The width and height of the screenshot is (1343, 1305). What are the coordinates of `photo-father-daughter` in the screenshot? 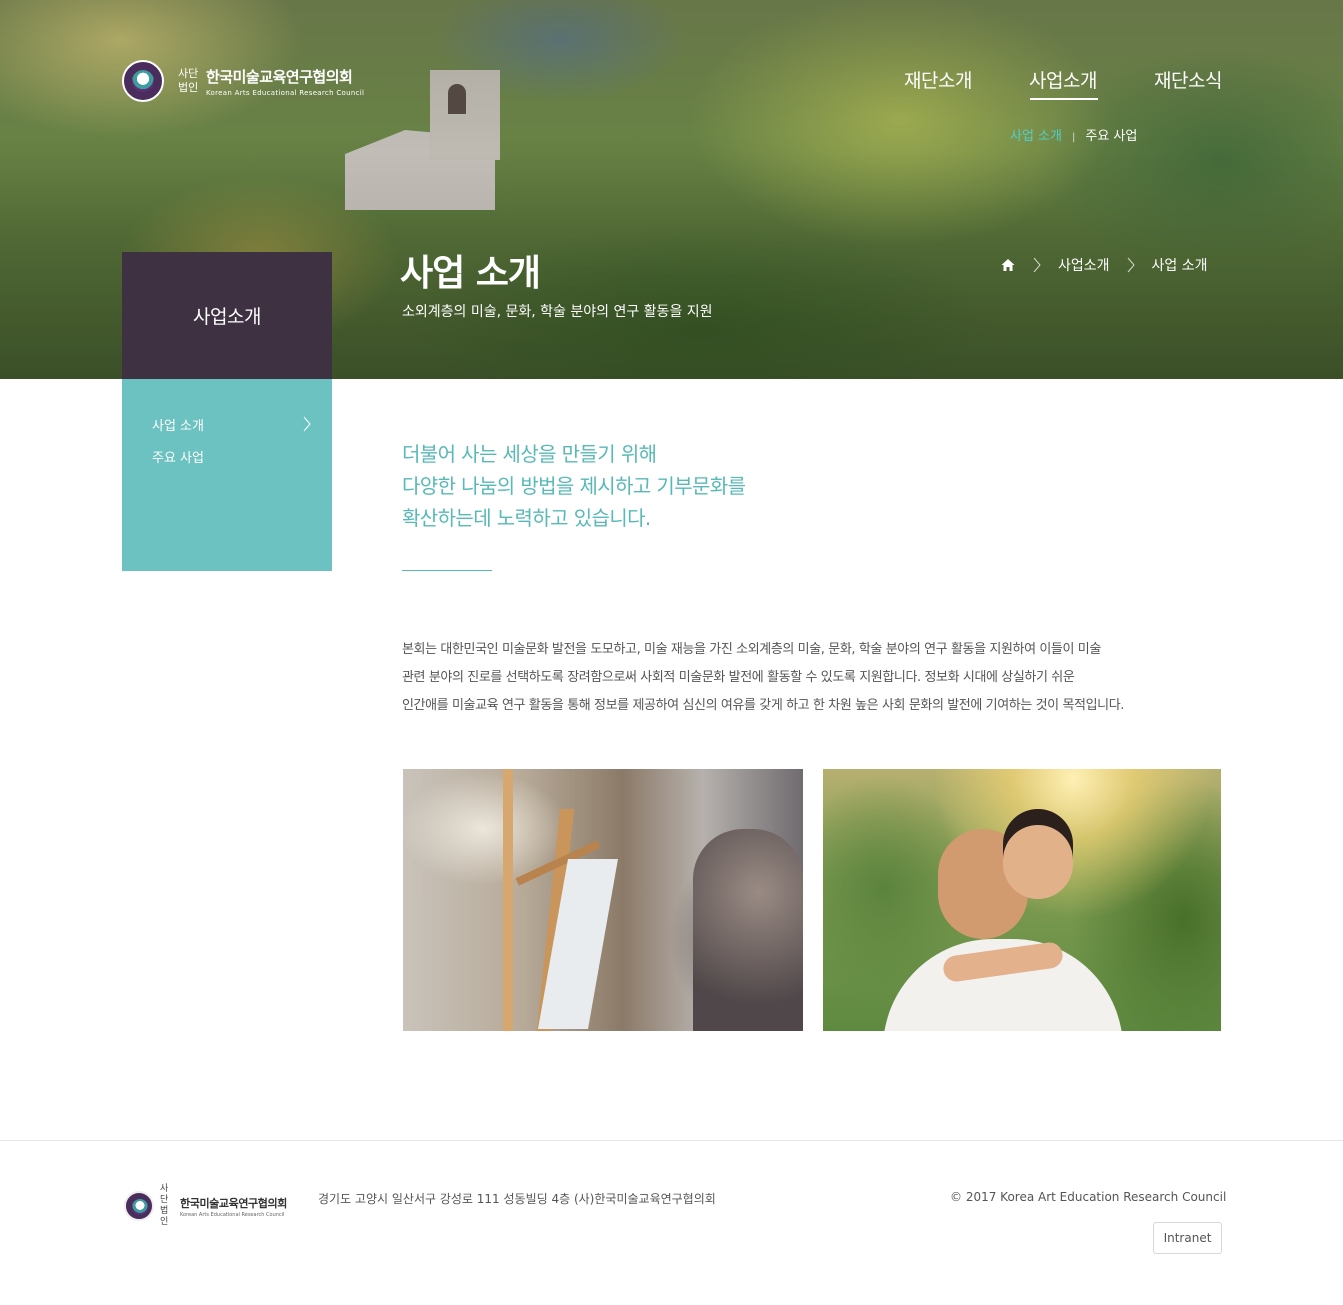 It's located at (1022, 900).